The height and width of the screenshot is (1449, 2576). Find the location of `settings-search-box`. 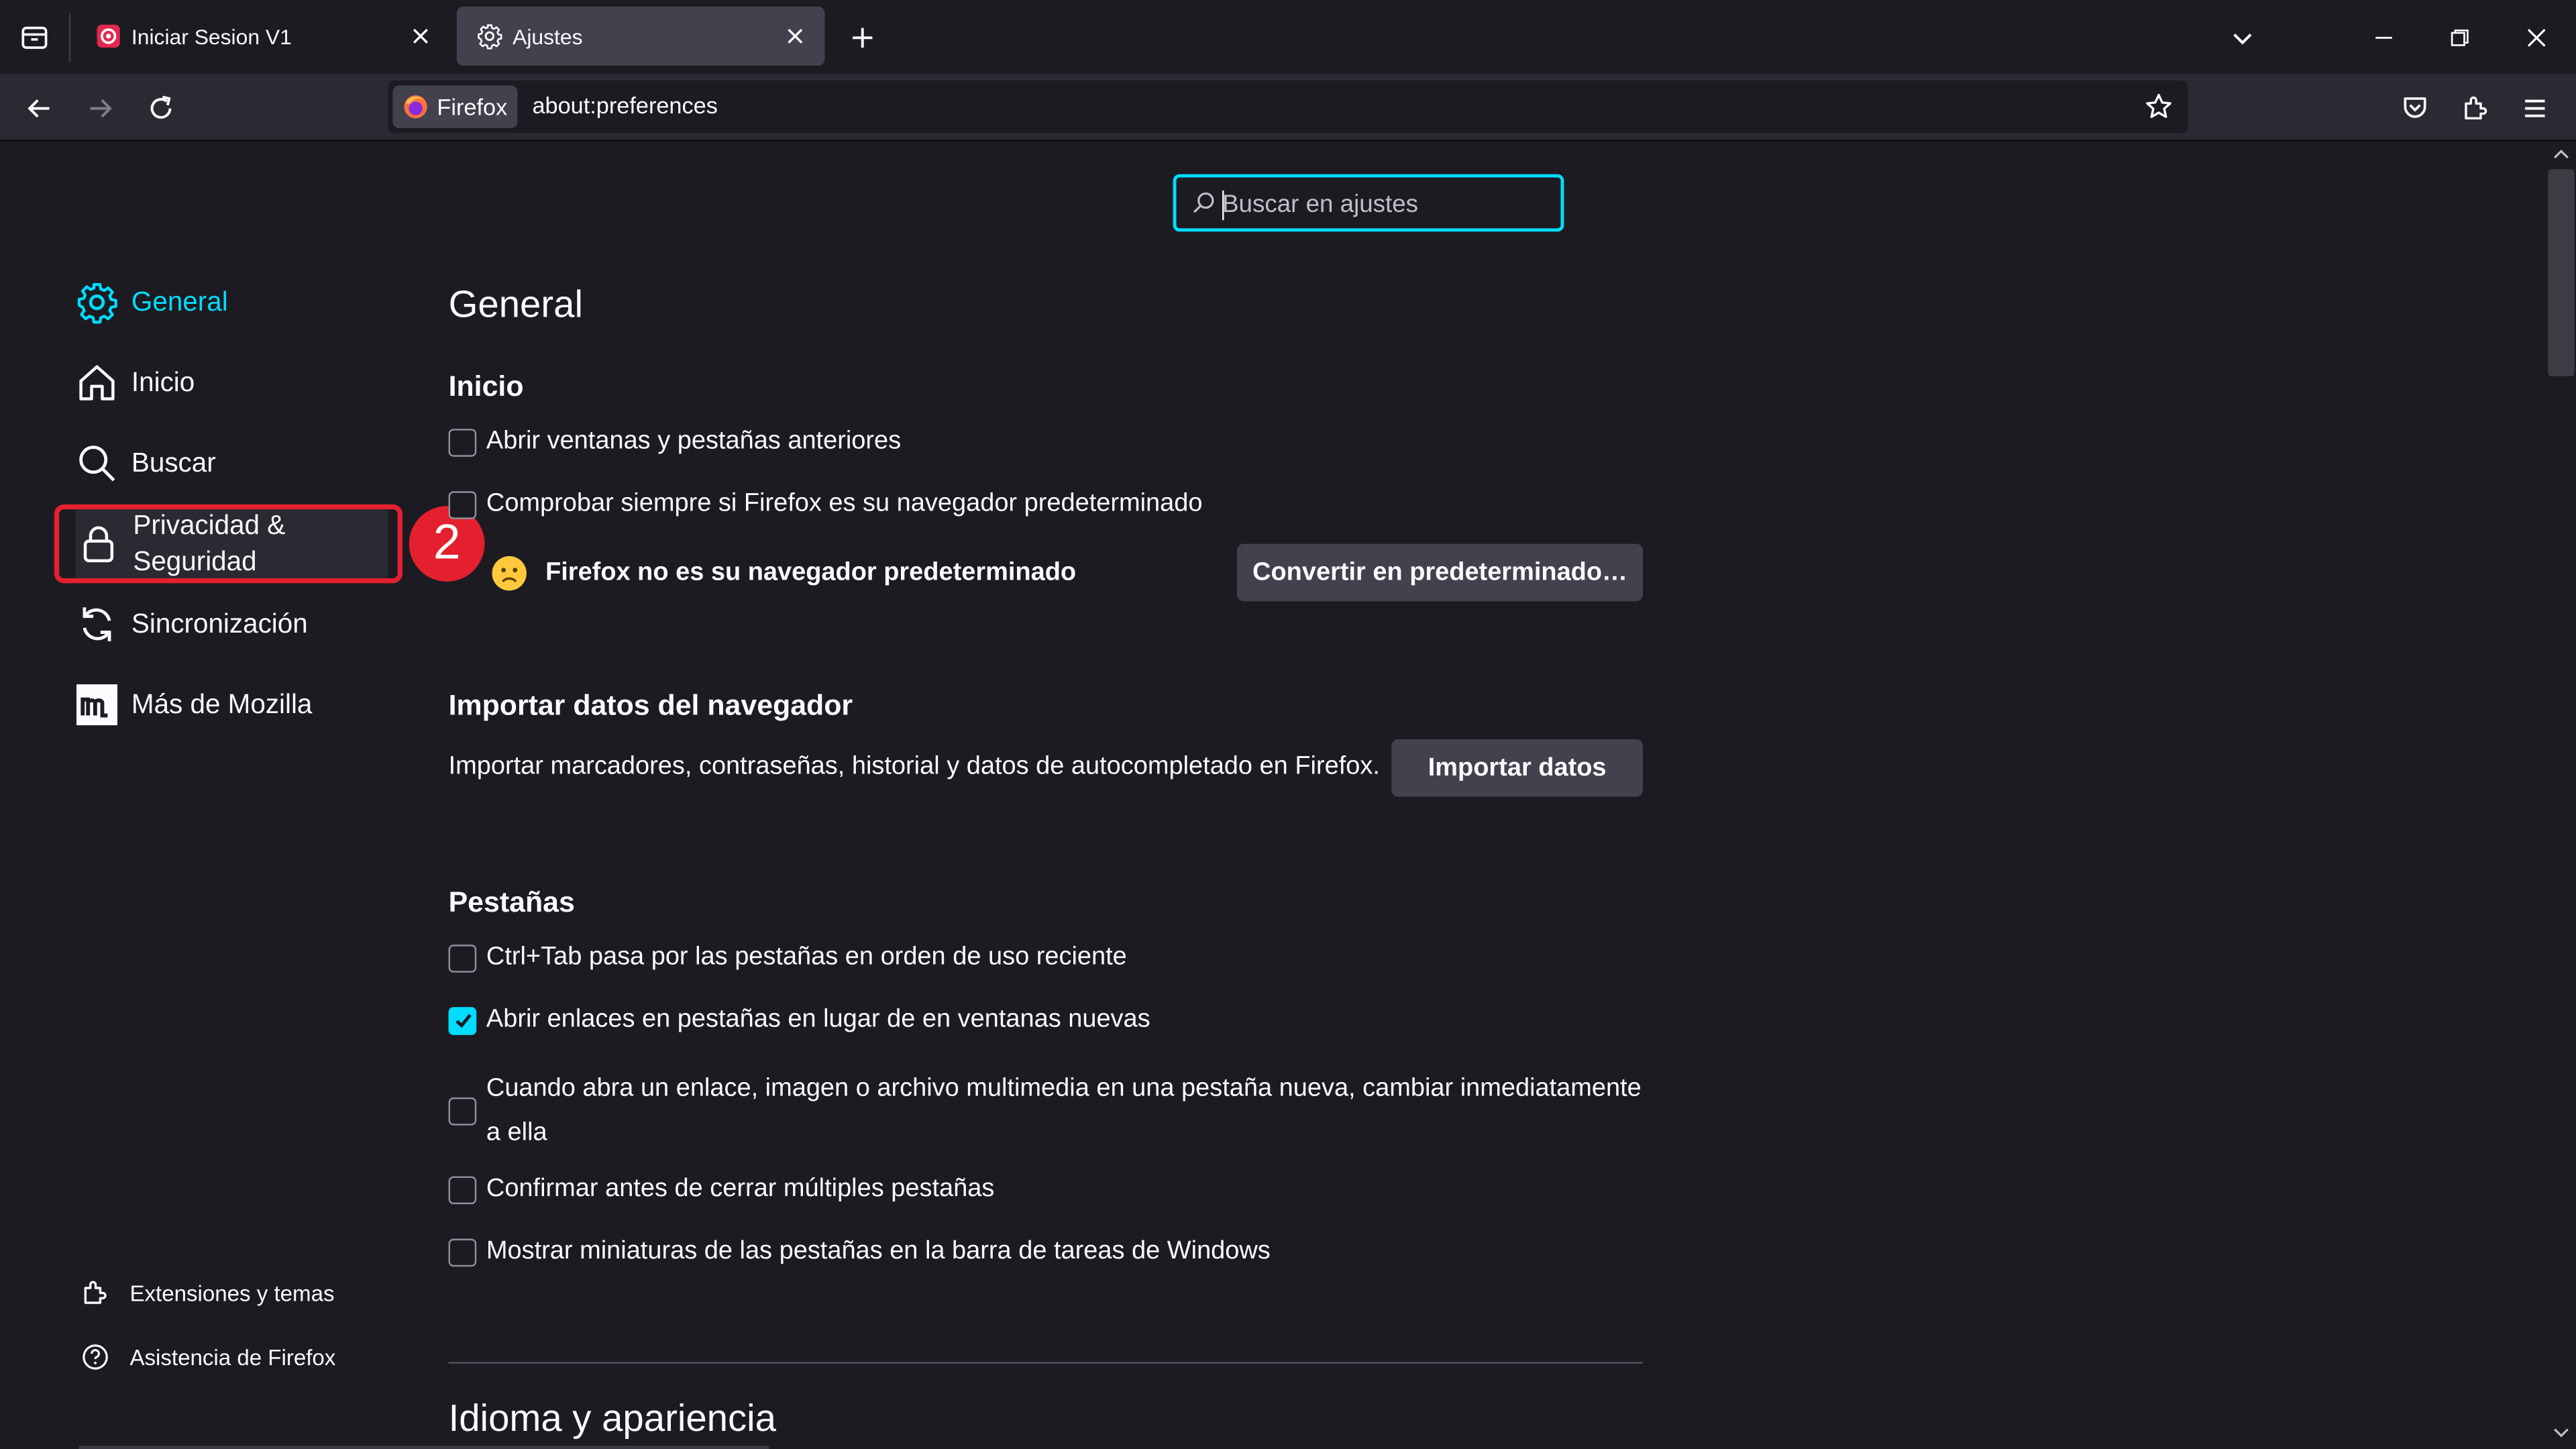

settings-search-box is located at coordinates (1368, 203).